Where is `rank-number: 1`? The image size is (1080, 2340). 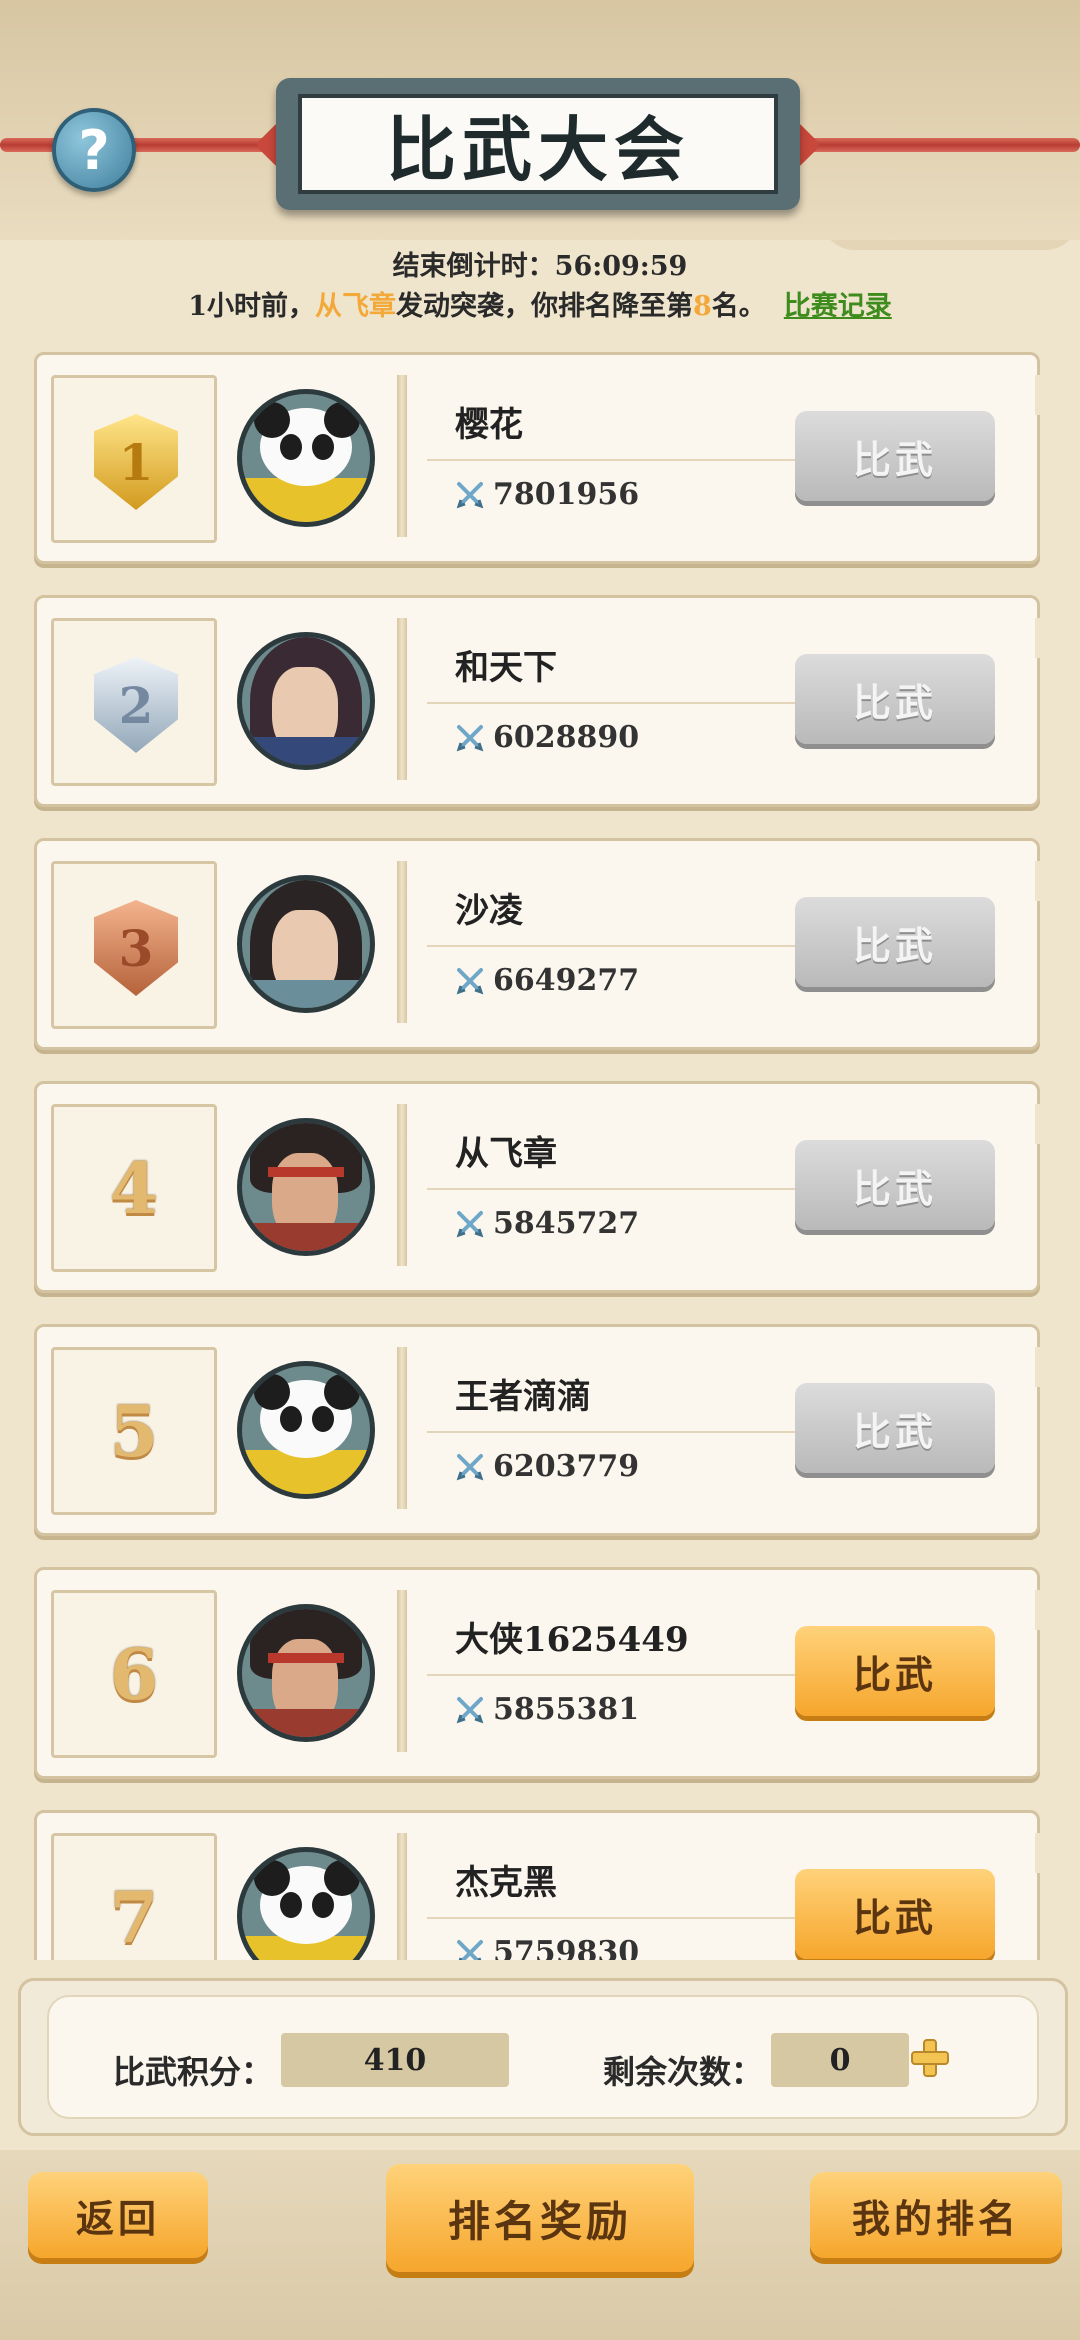
rank-number: 1 is located at coordinates (136, 462).